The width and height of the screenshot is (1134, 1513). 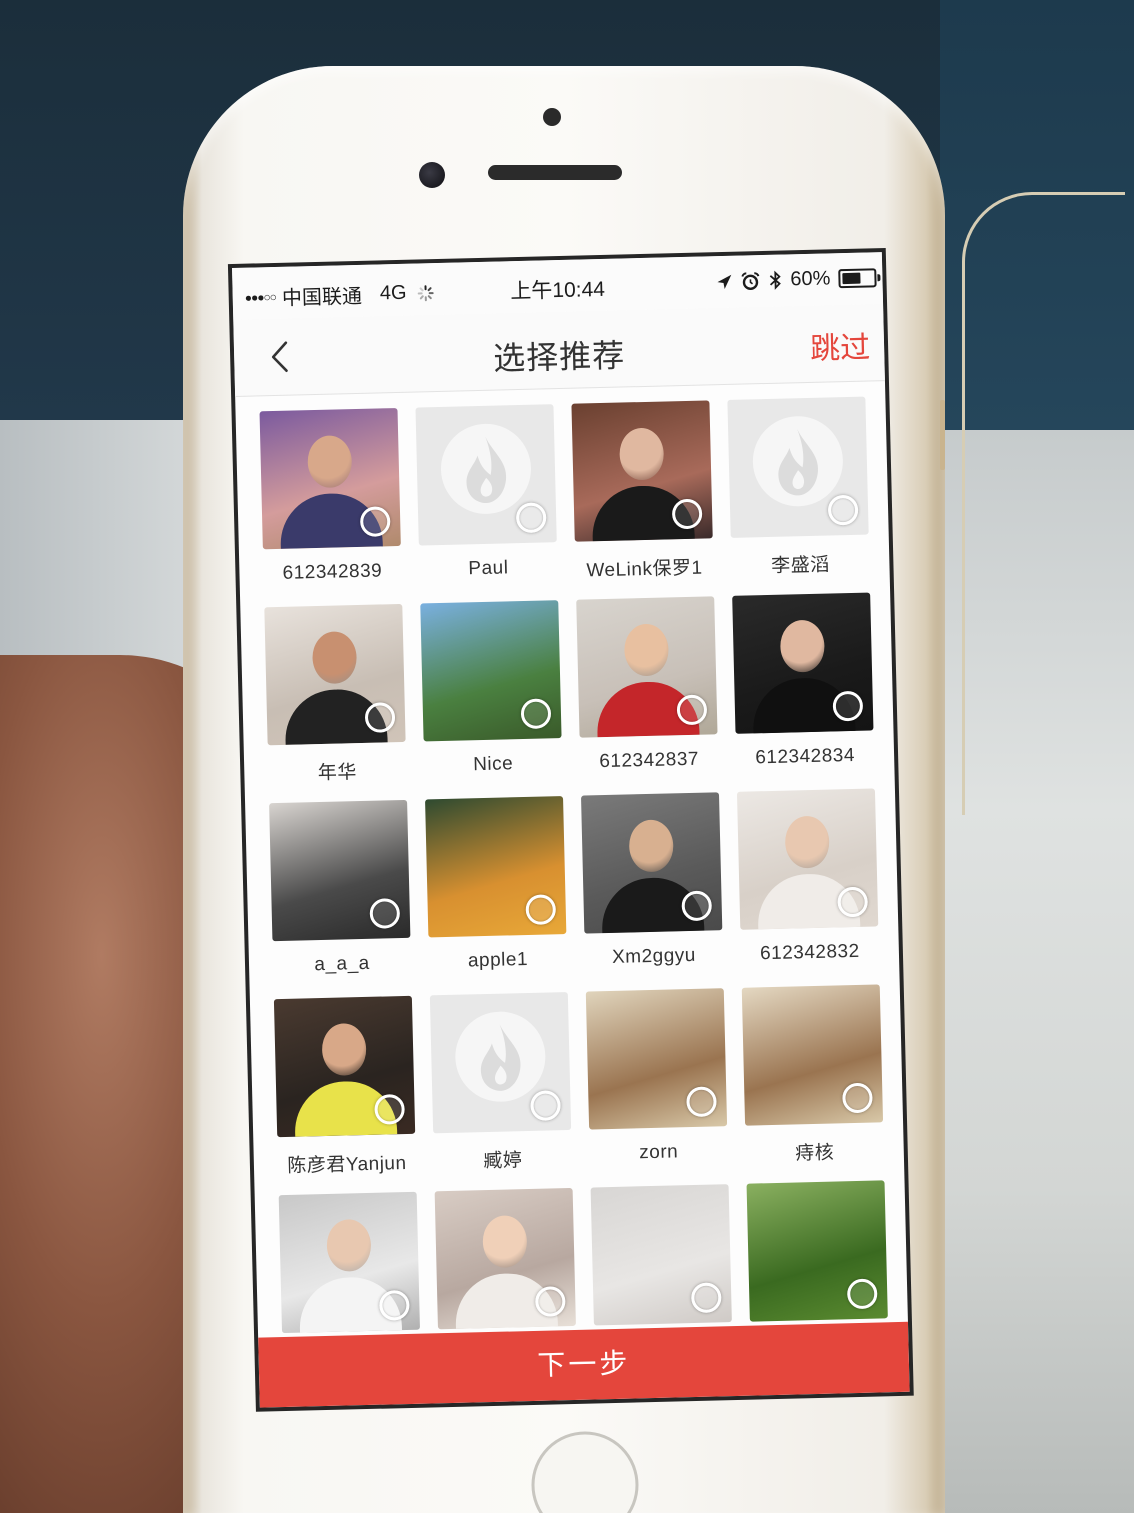 I want to click on proximity-sensor, so click(x=552, y=117).